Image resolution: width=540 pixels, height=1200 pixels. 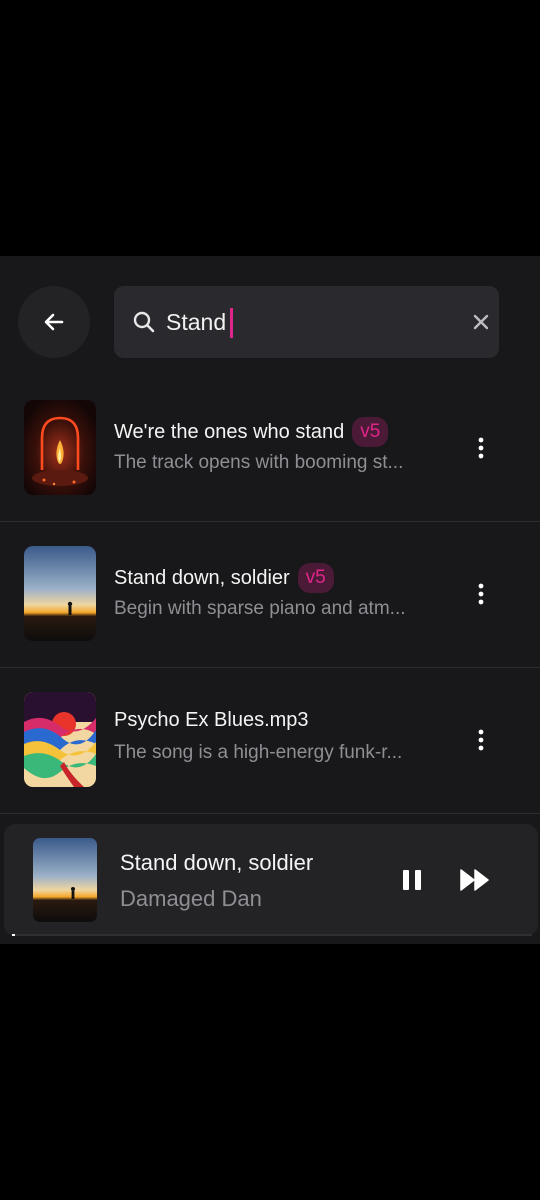 I want to click on search-icon, so click(x=144, y=322).